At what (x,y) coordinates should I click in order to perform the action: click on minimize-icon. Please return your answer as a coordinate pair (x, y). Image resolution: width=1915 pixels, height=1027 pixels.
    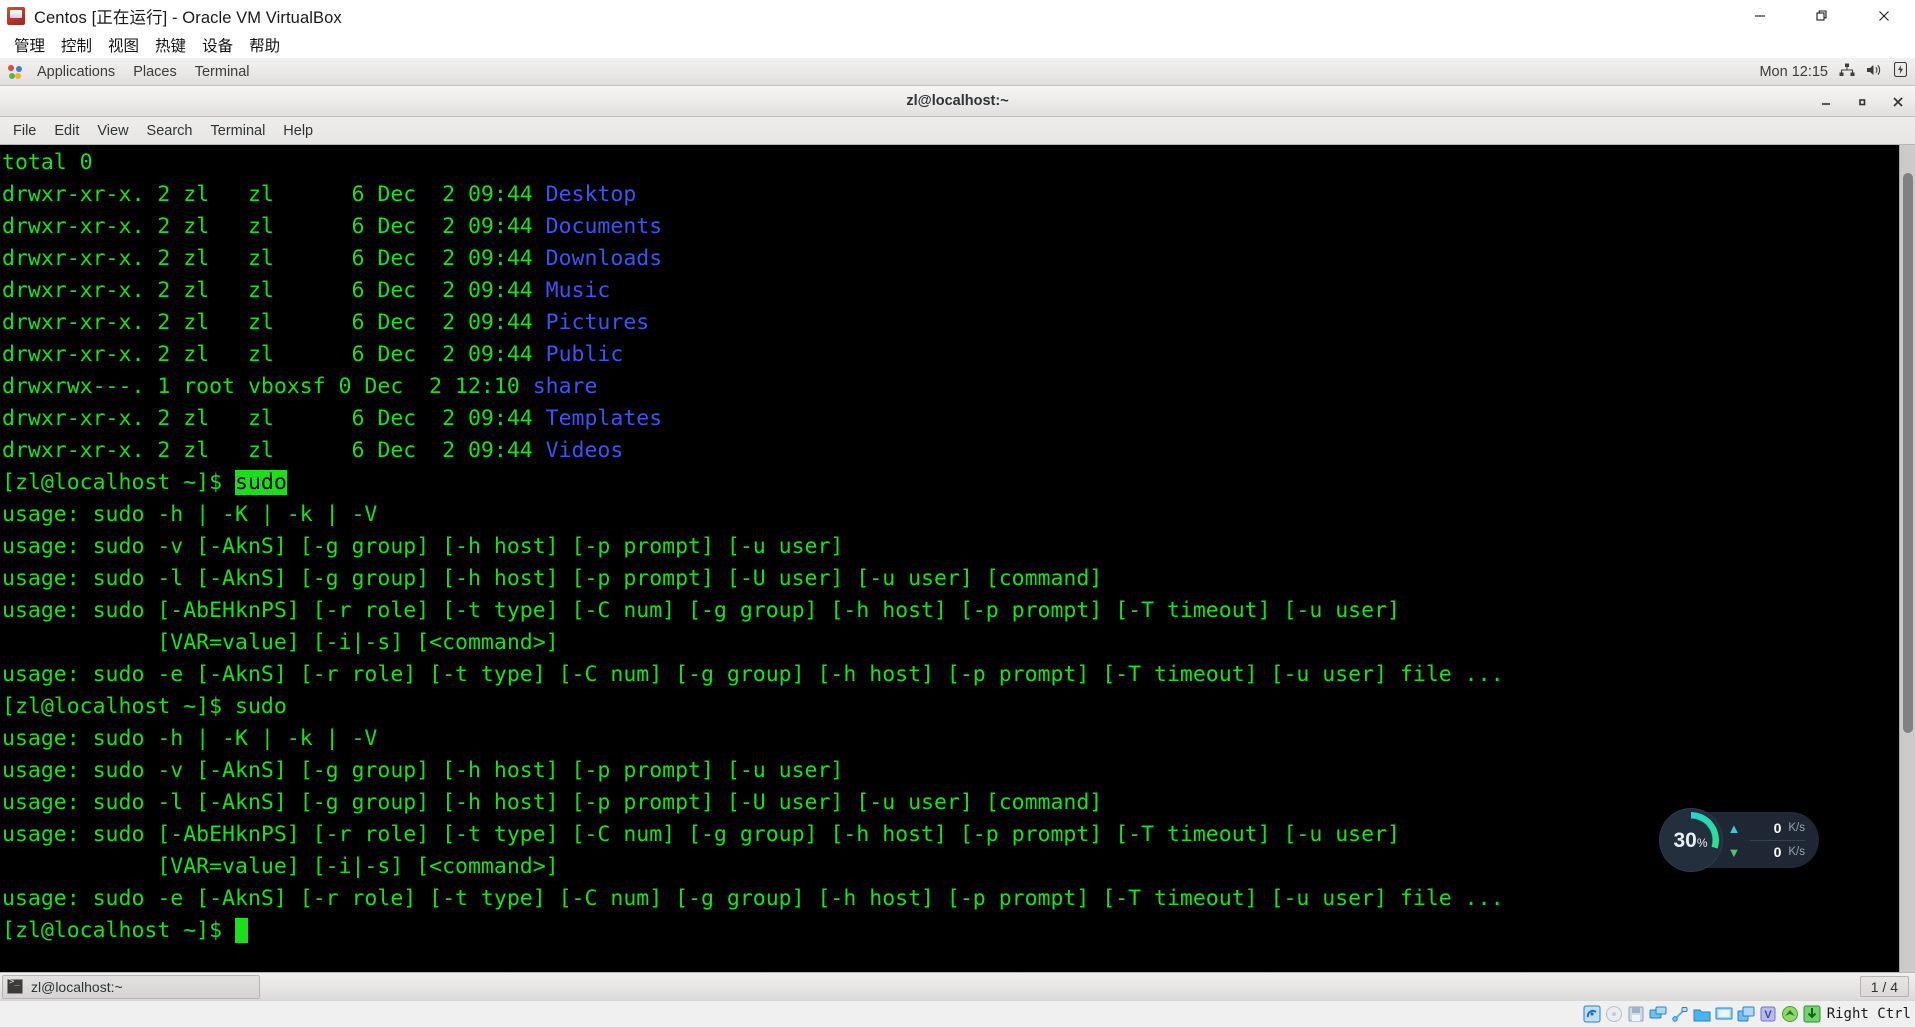
    Looking at the image, I should click on (1760, 16).